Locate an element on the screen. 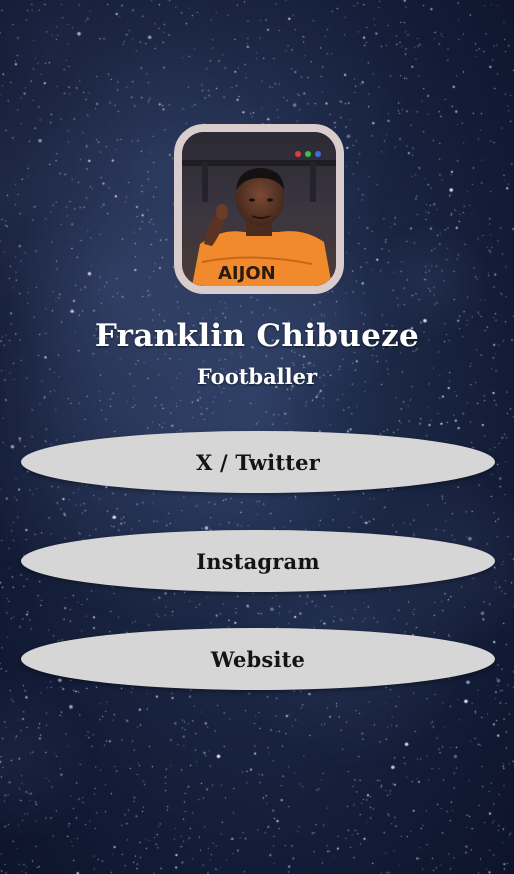  website-link-button: Website is located at coordinates (258, 659).